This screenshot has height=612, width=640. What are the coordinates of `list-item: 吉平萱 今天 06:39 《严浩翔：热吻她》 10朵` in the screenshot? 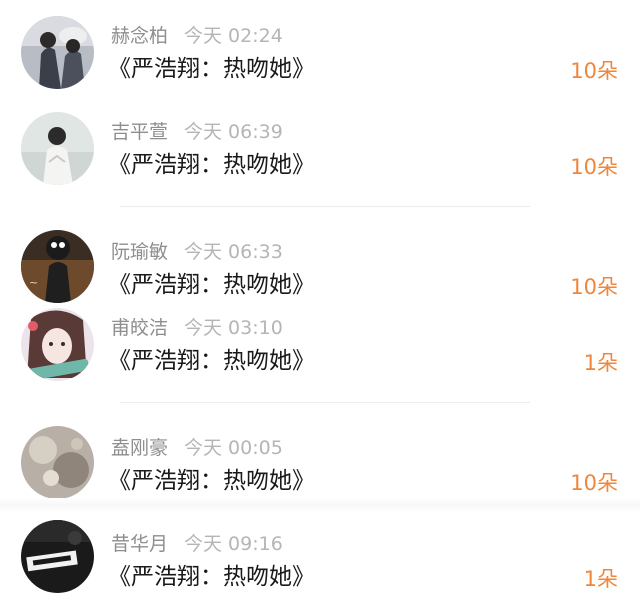 It's located at (320, 152).